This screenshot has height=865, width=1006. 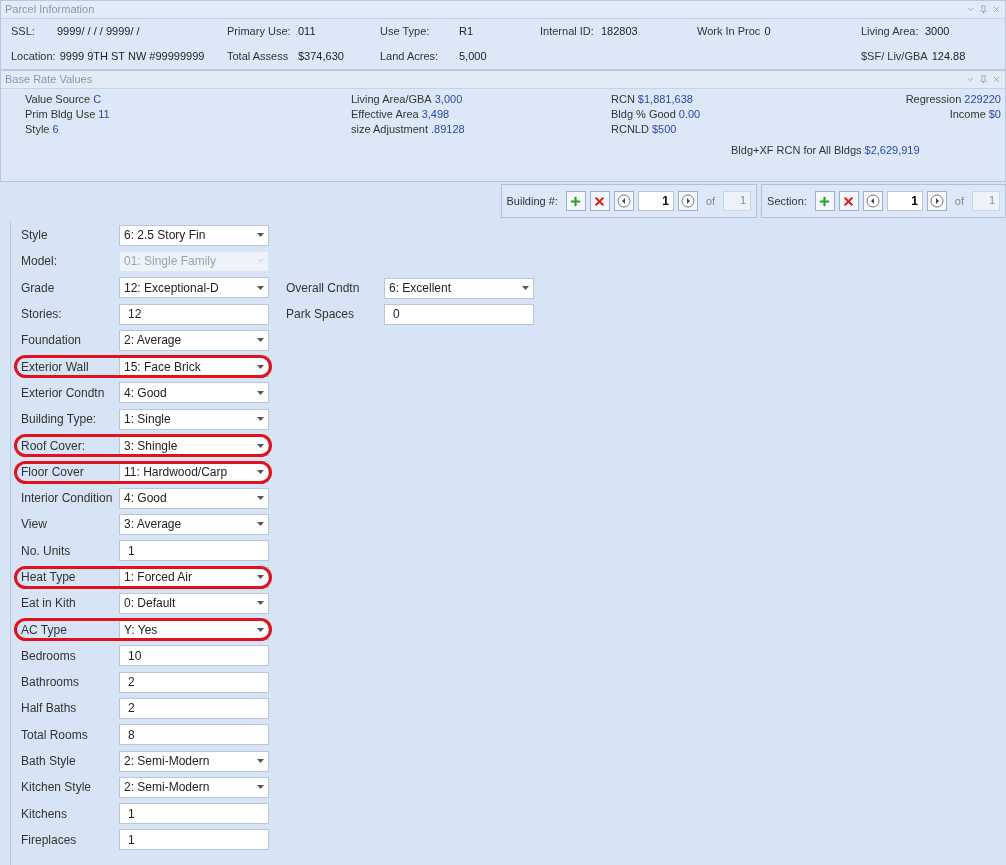 What do you see at coordinates (98, 32) in the screenshot?
I see `field-value: 9999/ / / / 9999/ /` at bounding box center [98, 32].